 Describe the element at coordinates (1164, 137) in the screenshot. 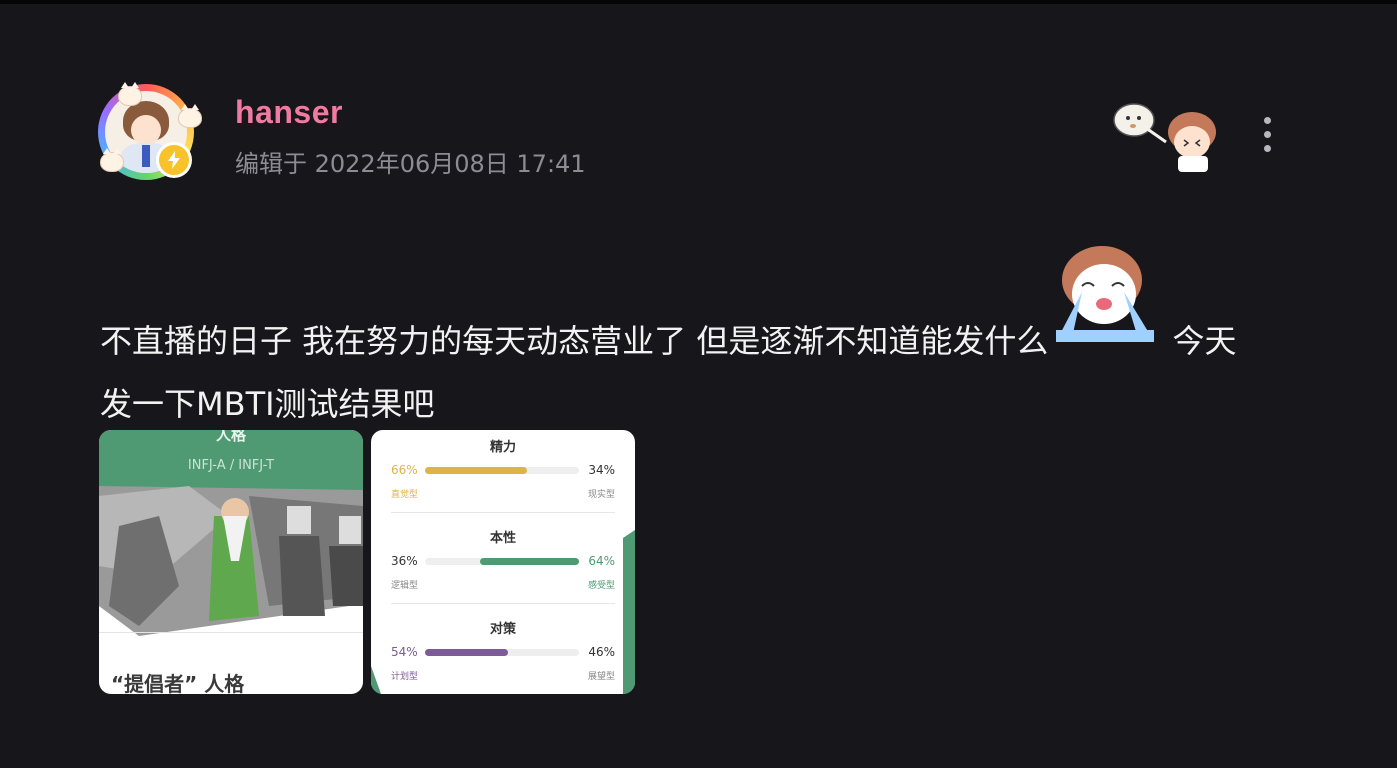

I see `decoration-sticker` at that location.